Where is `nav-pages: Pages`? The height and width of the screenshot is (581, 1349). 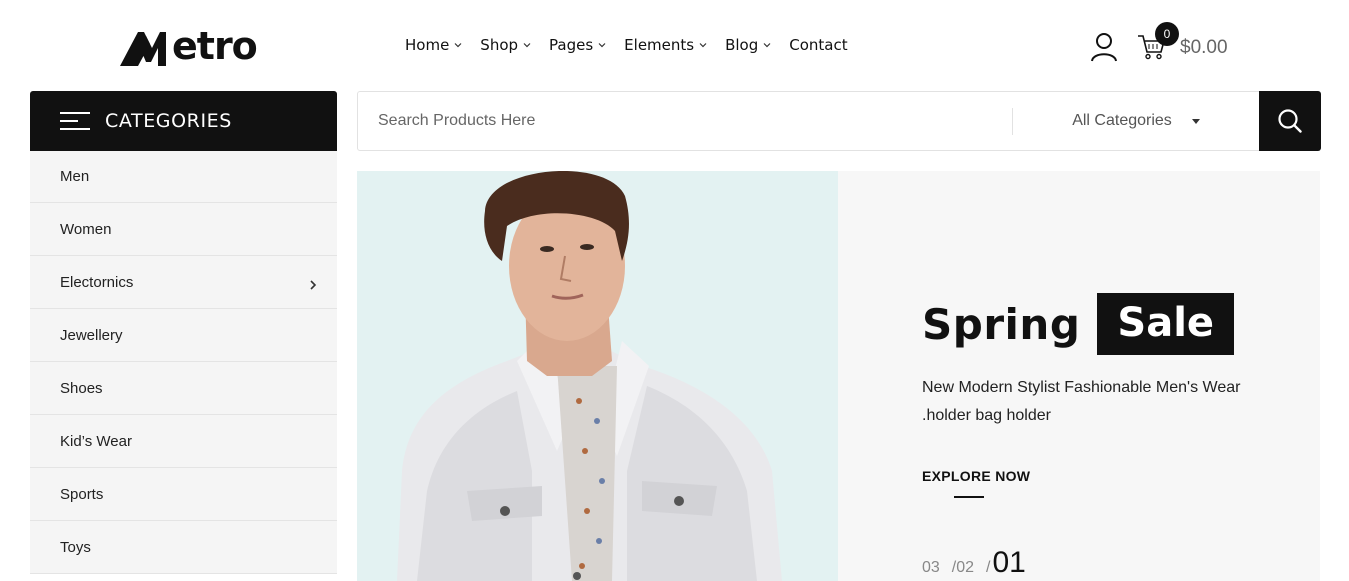 nav-pages: Pages is located at coordinates (577, 45).